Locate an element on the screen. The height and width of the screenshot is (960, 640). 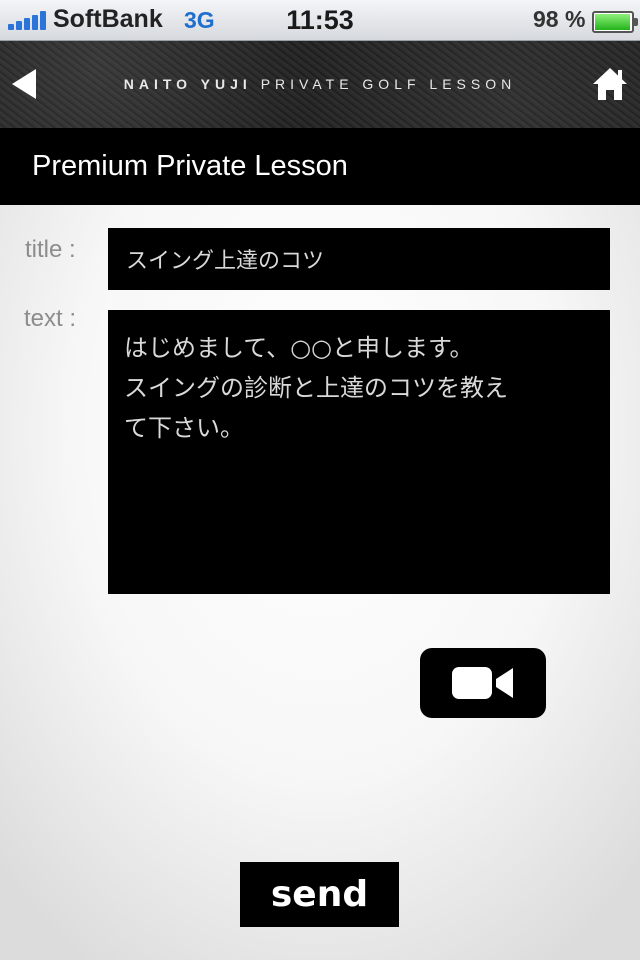
app-title-rest: PRIVATE GOLF LESSON is located at coordinates (384, 84).